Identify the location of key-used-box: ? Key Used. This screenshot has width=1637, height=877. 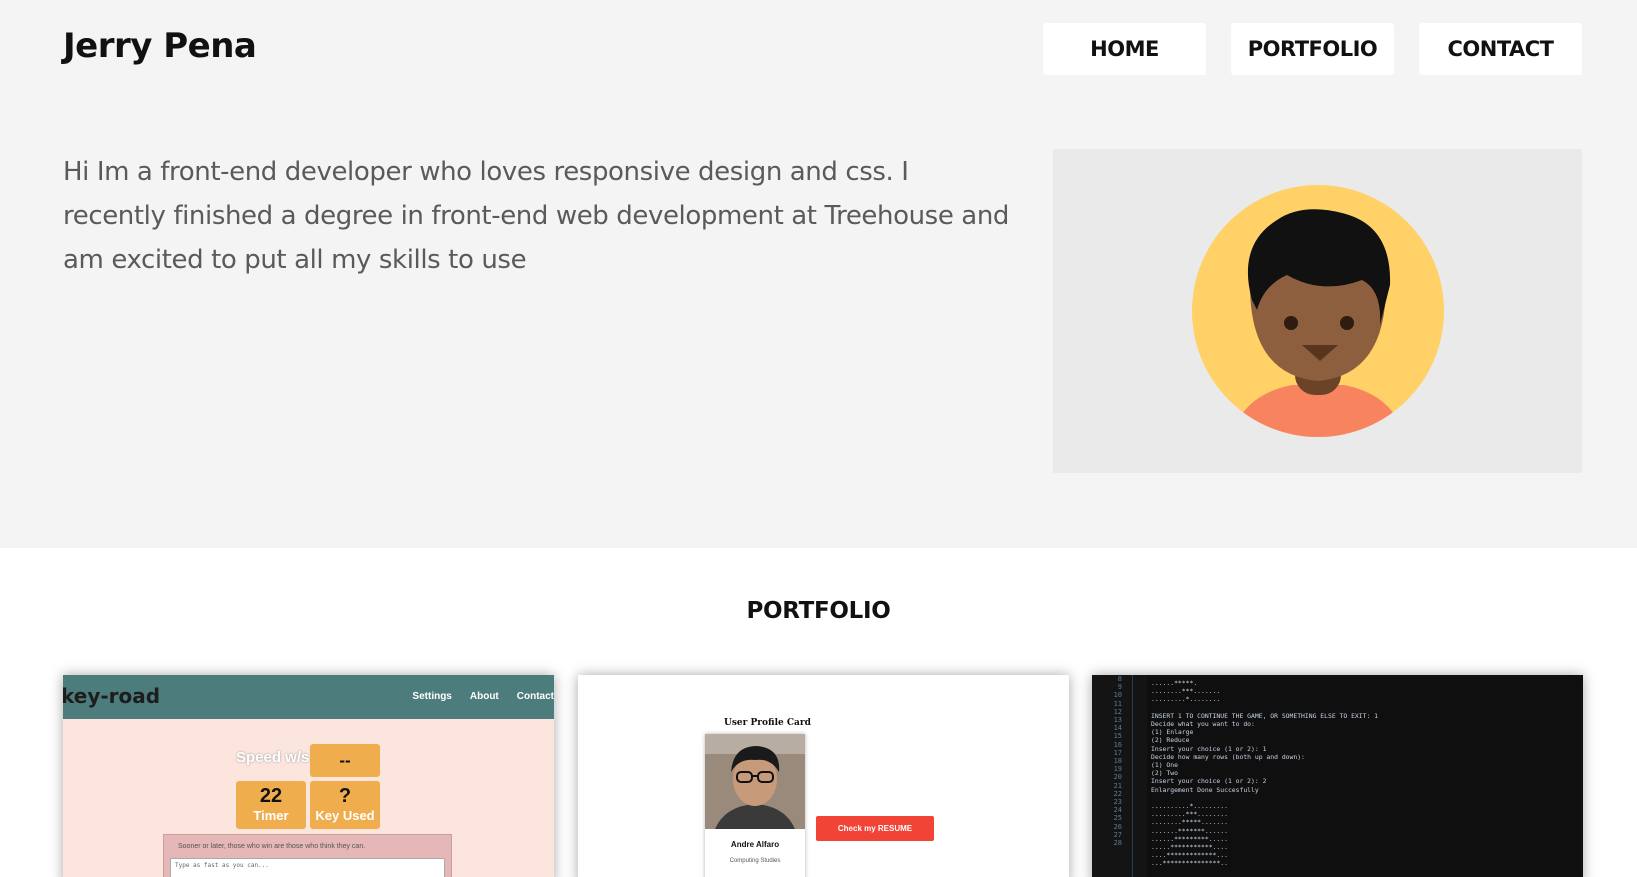
(345, 805).